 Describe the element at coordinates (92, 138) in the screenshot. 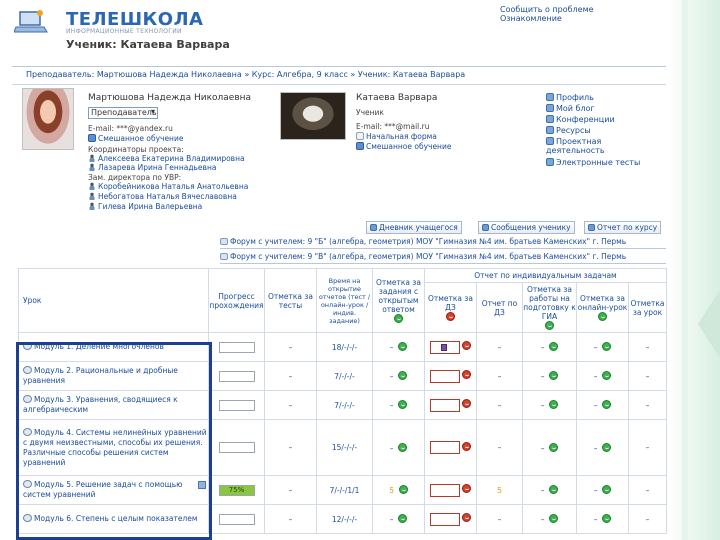

I see `book-icon` at that location.